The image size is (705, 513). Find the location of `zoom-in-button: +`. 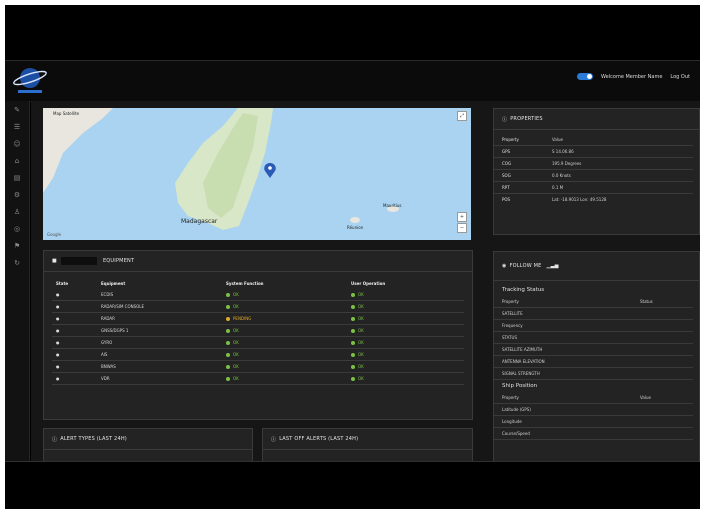

zoom-in-button: + is located at coordinates (462, 217).